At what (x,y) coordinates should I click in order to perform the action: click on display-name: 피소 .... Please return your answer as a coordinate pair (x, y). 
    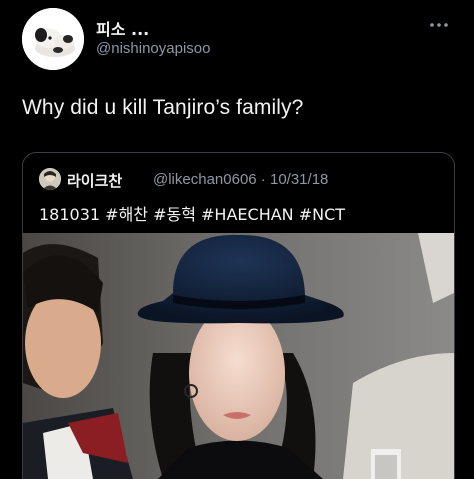
    Looking at the image, I should click on (122, 28).